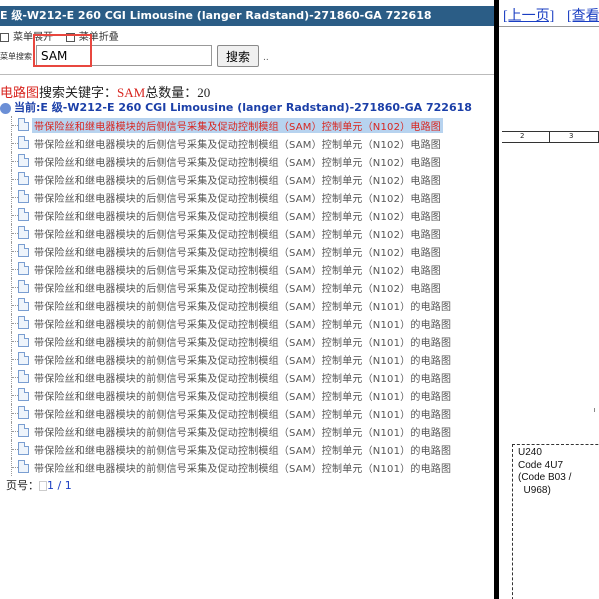  Describe the element at coordinates (43, 486) in the screenshot. I see `page-marker-icon` at that location.